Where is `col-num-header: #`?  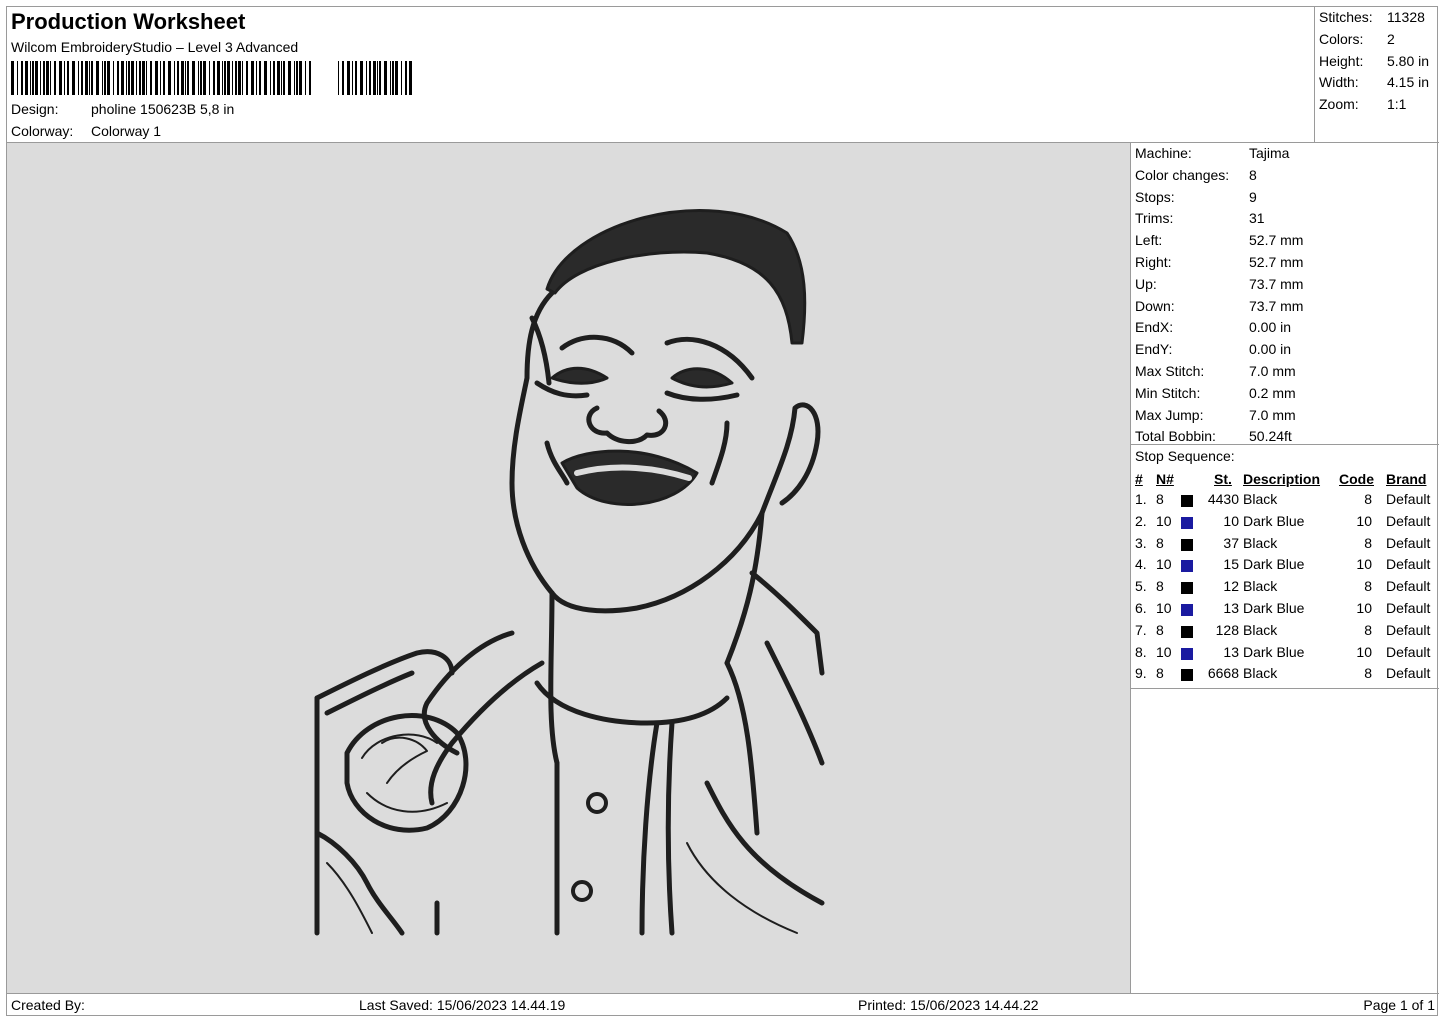 col-num-header: # is located at coordinates (1139, 479).